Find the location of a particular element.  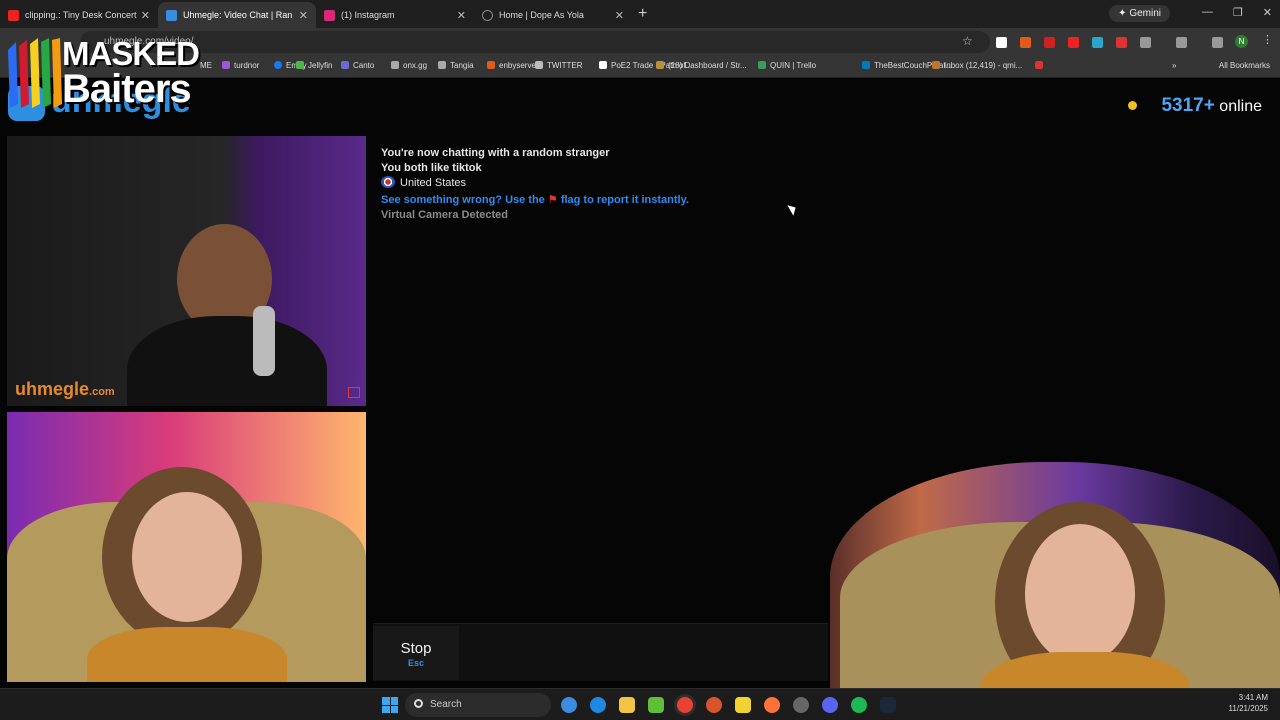

tab-uhmegle: Uhmegle: Video Chat | Ran ✕ is located at coordinates (237, 15).